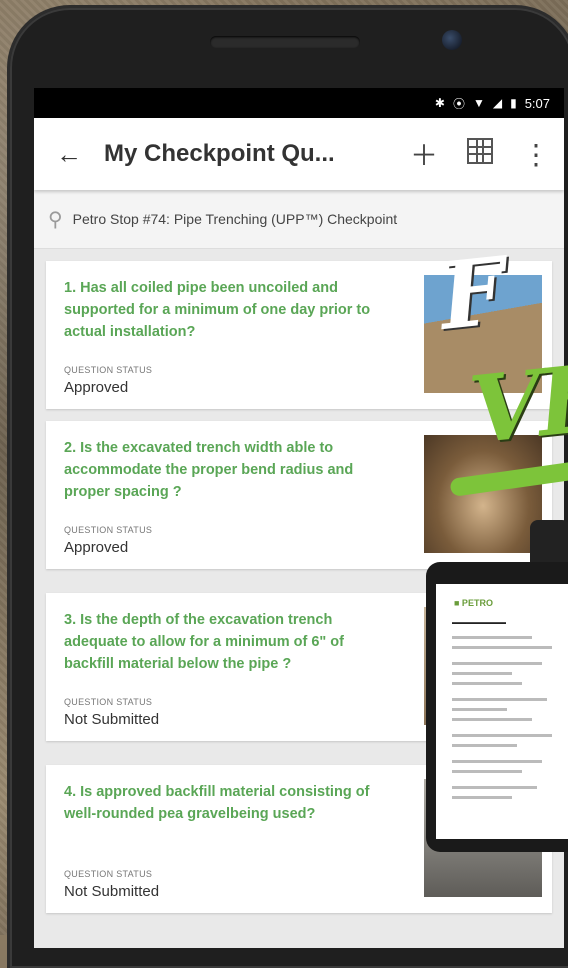 The width and height of the screenshot is (568, 968). Describe the element at coordinates (69, 154) in the screenshot. I see `back-arrow-icon: ←` at that location.